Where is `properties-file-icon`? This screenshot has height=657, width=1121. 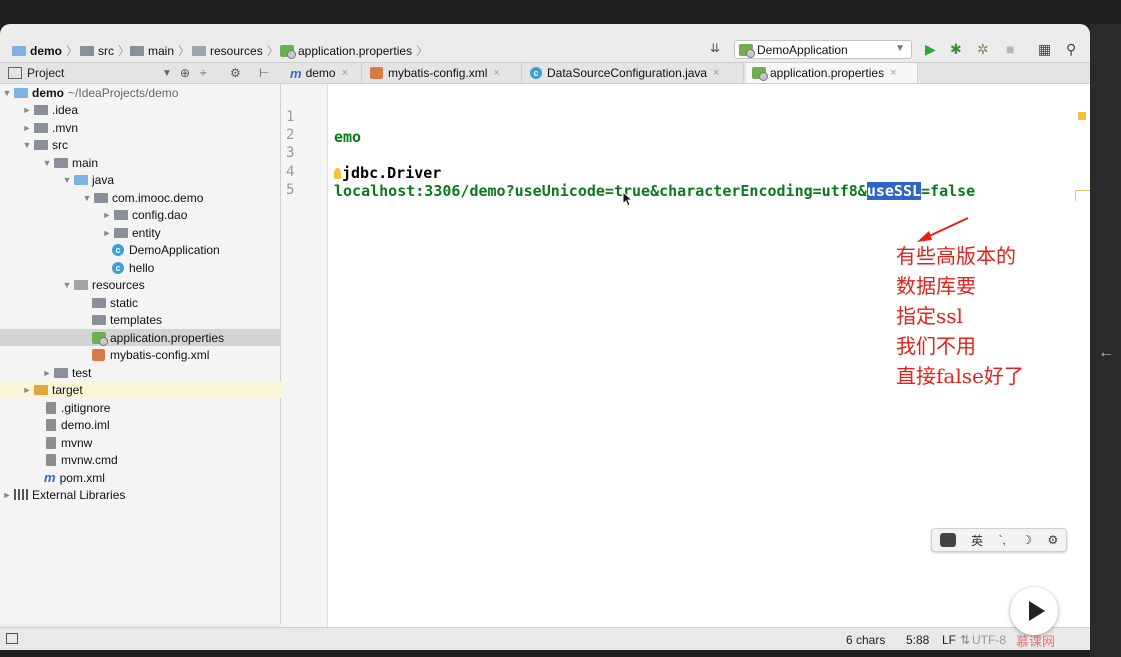 properties-file-icon is located at coordinates (760, 74).